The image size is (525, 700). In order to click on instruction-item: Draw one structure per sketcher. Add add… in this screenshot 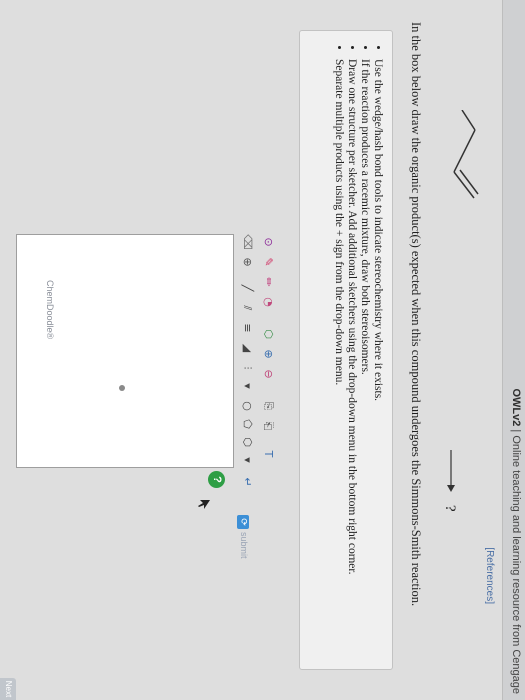, I will do `click(351, 358)`.